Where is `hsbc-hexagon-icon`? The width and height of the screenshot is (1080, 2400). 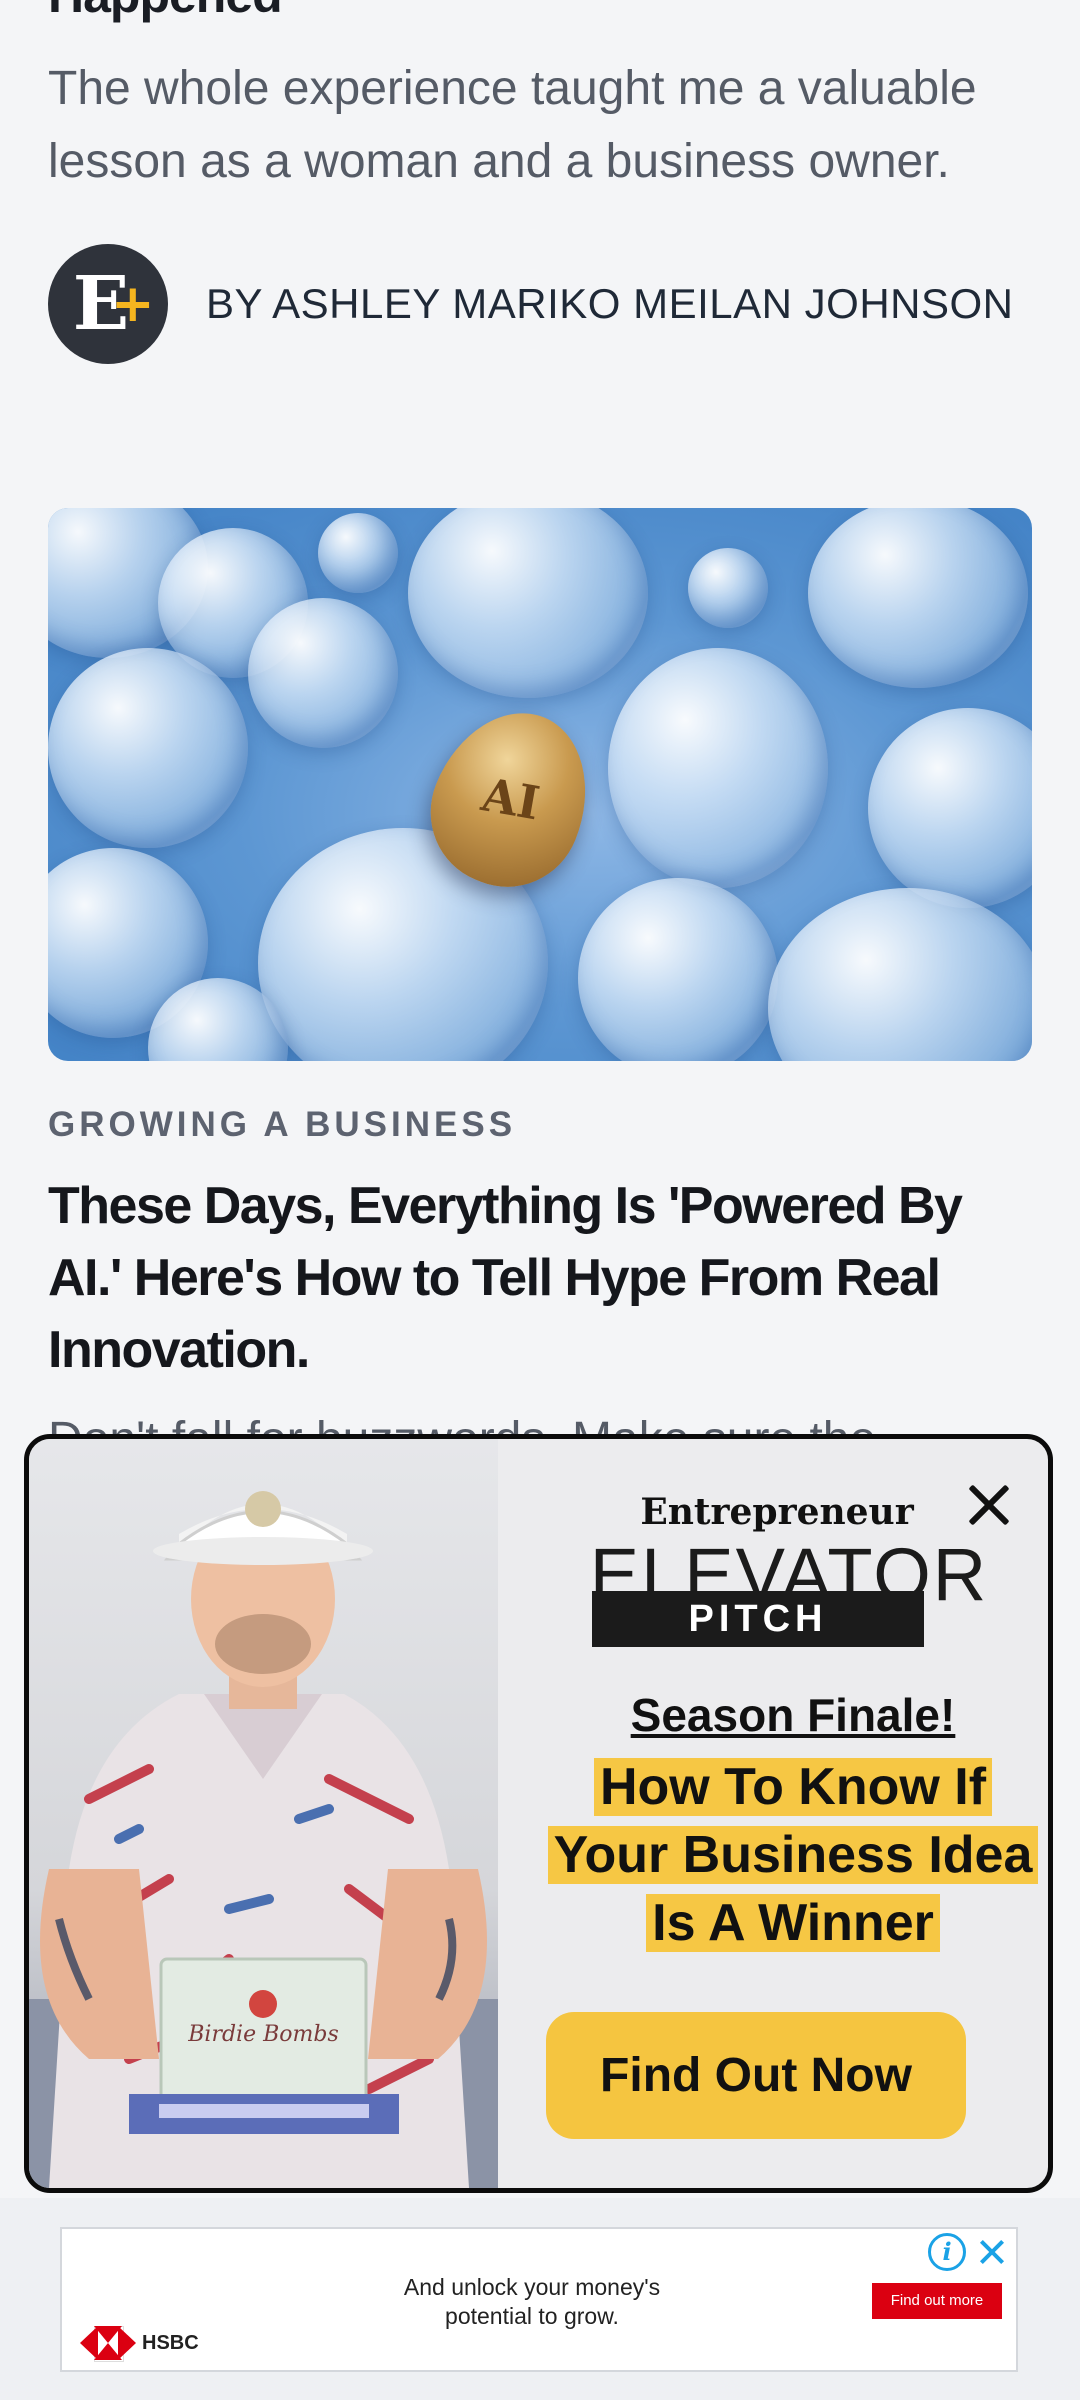
hsbc-hexagon-icon is located at coordinates (108, 2344).